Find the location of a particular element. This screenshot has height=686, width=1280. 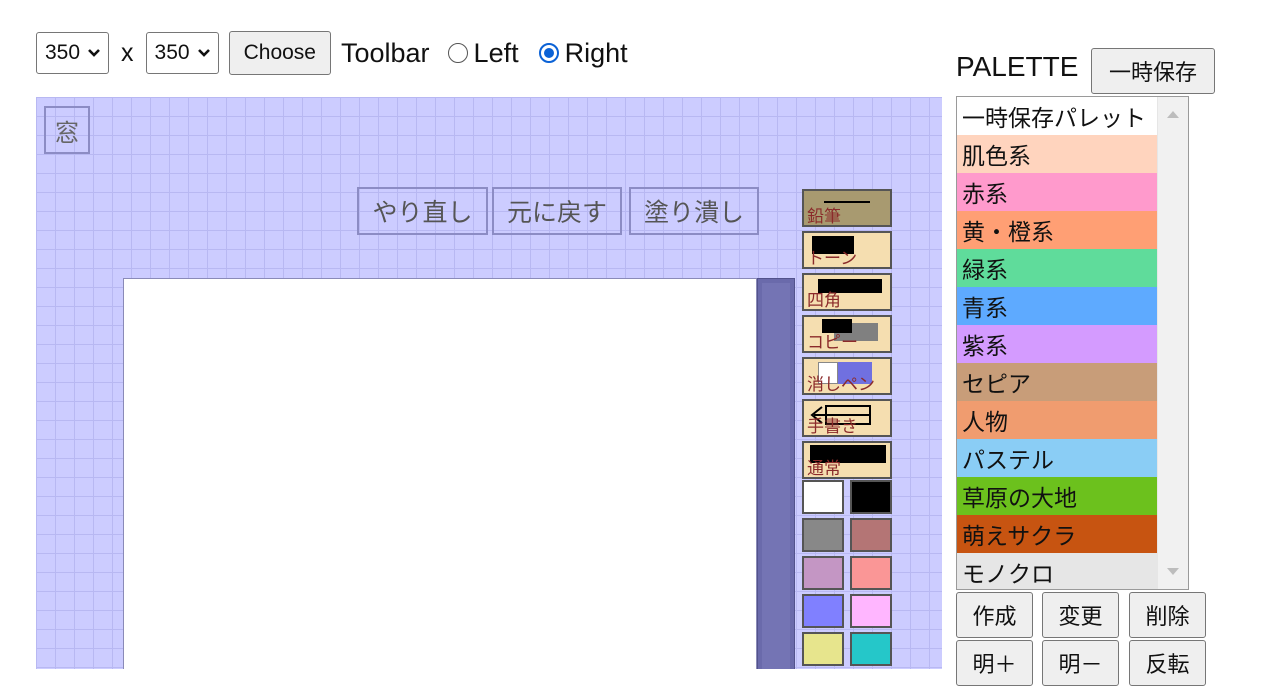

palette-delete-button: 削除 is located at coordinates (1167, 615).